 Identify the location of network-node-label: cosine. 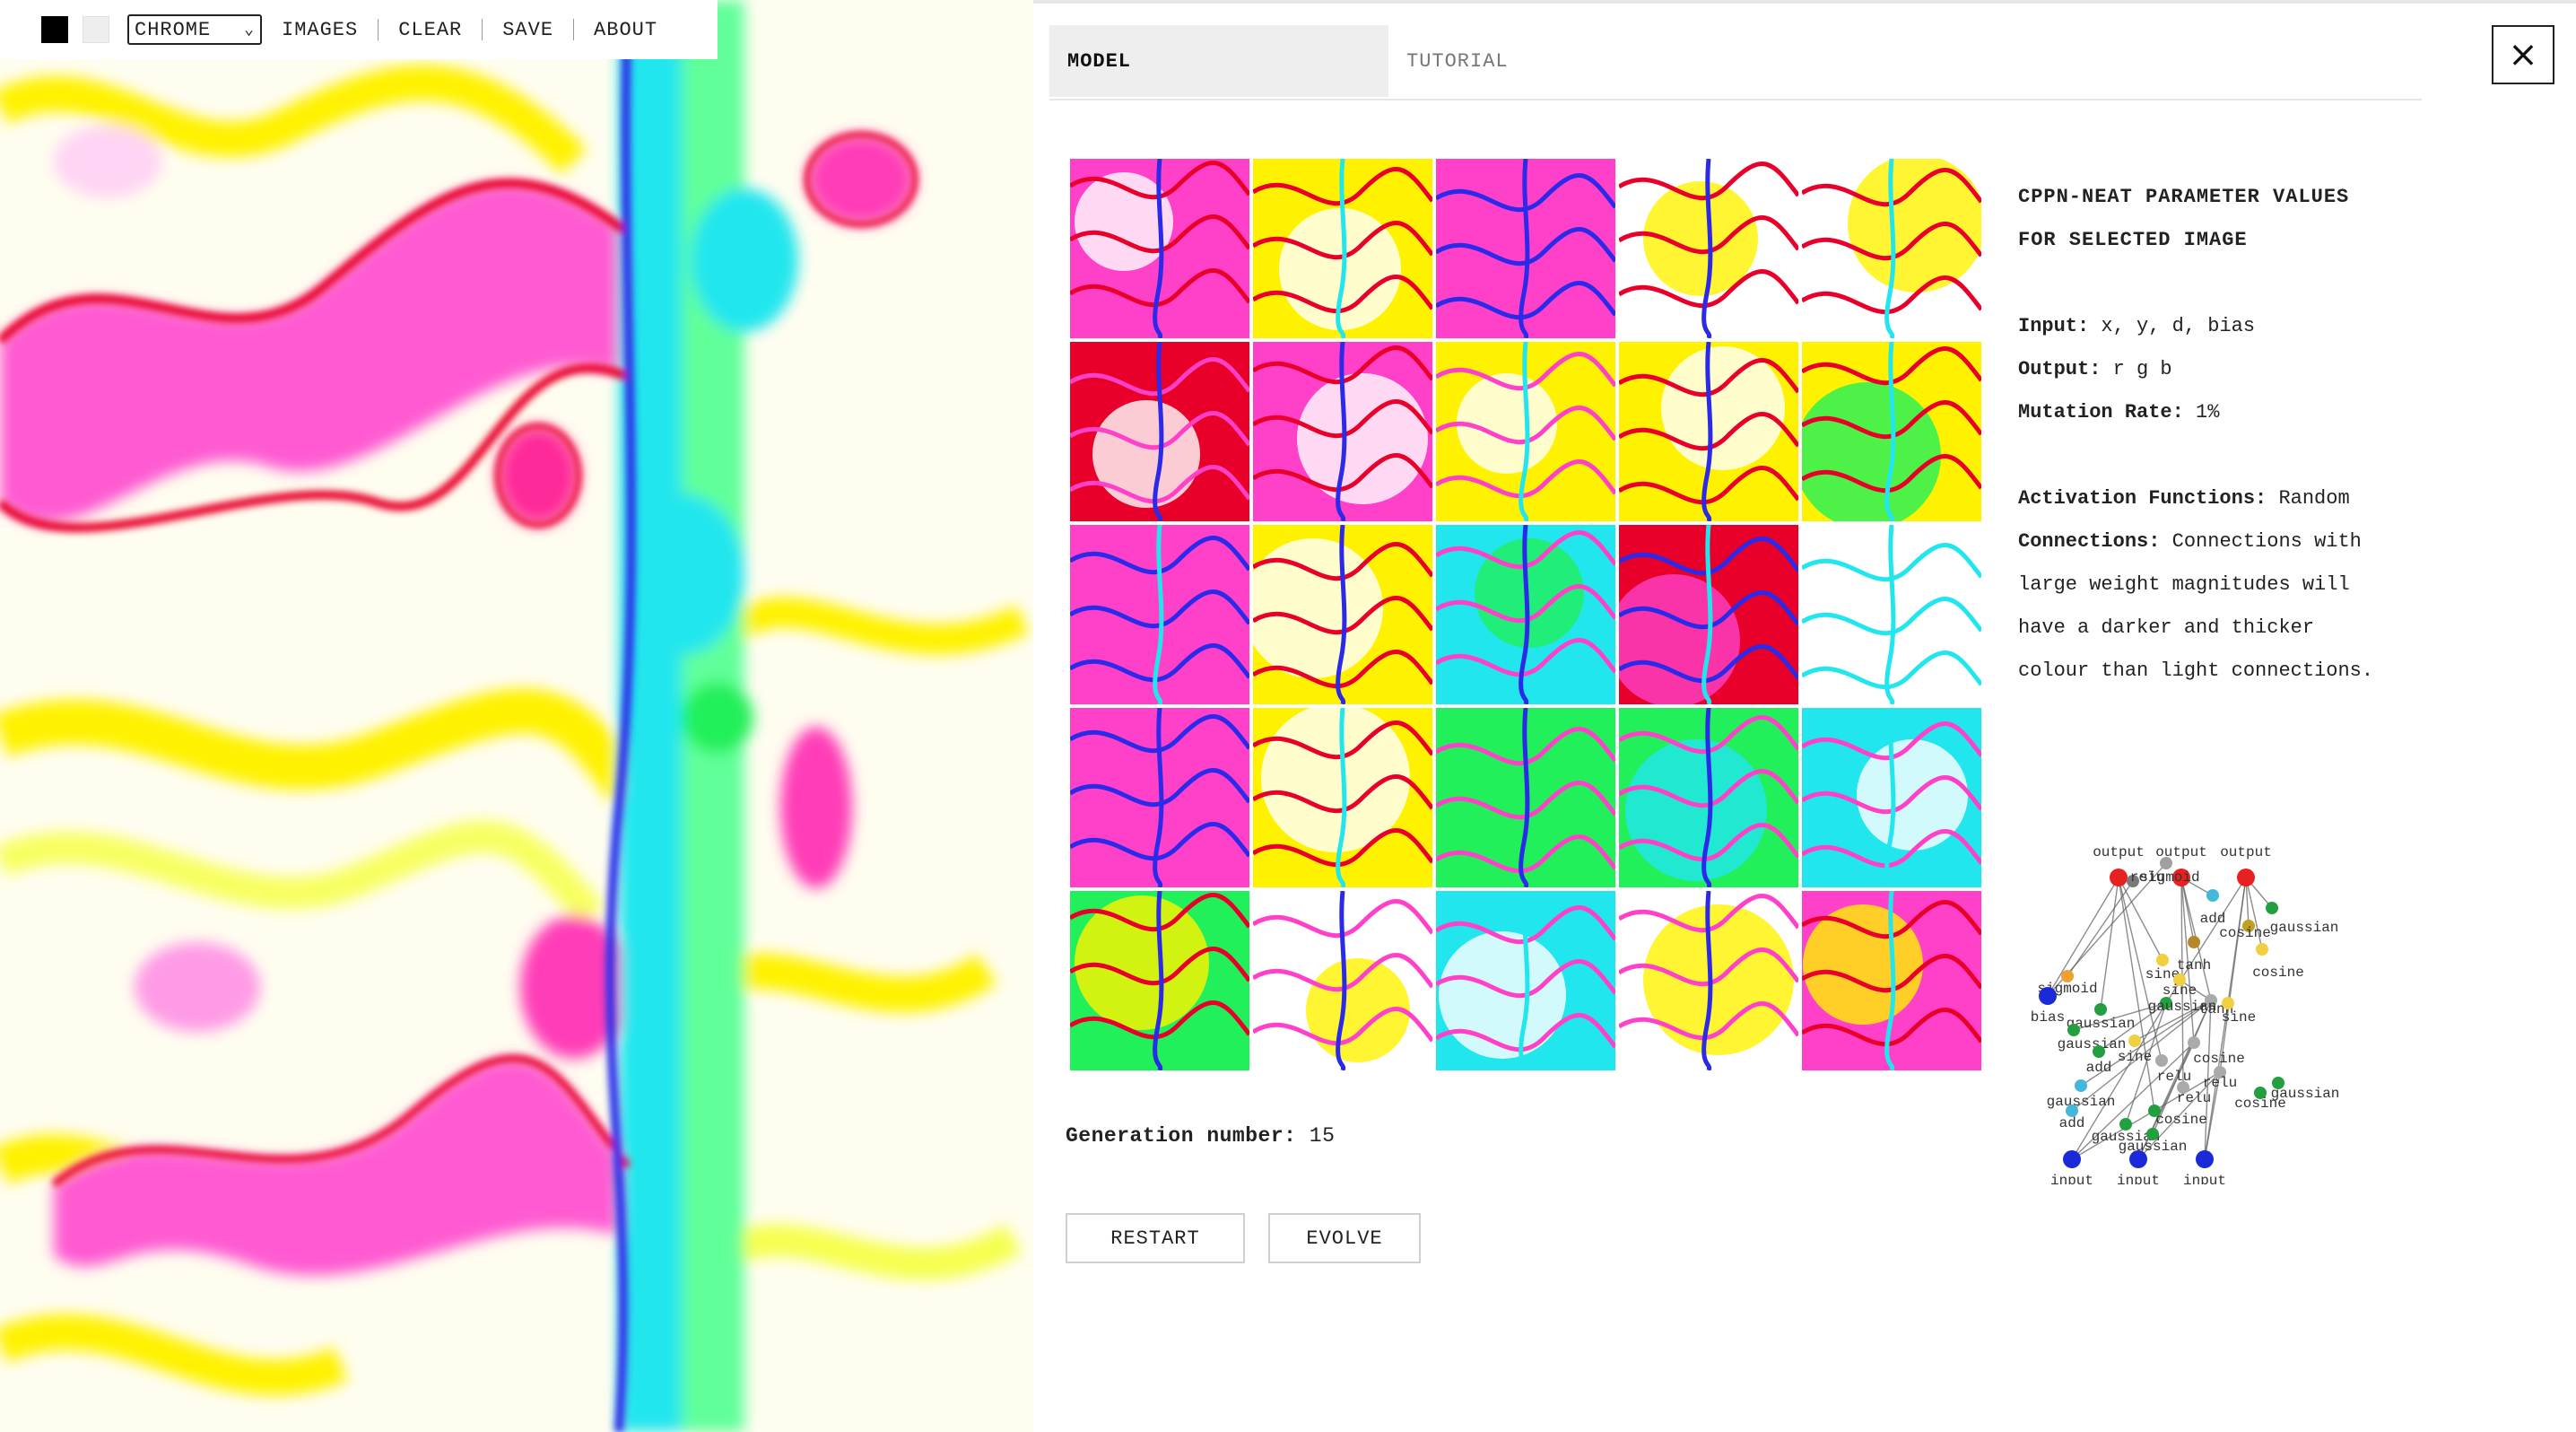
(2181, 1120).